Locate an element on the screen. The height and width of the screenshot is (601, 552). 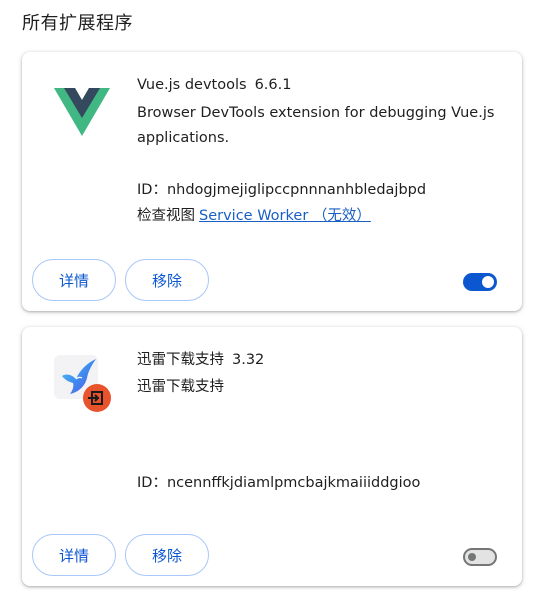
vue-logo-icon is located at coordinates (82, 106).